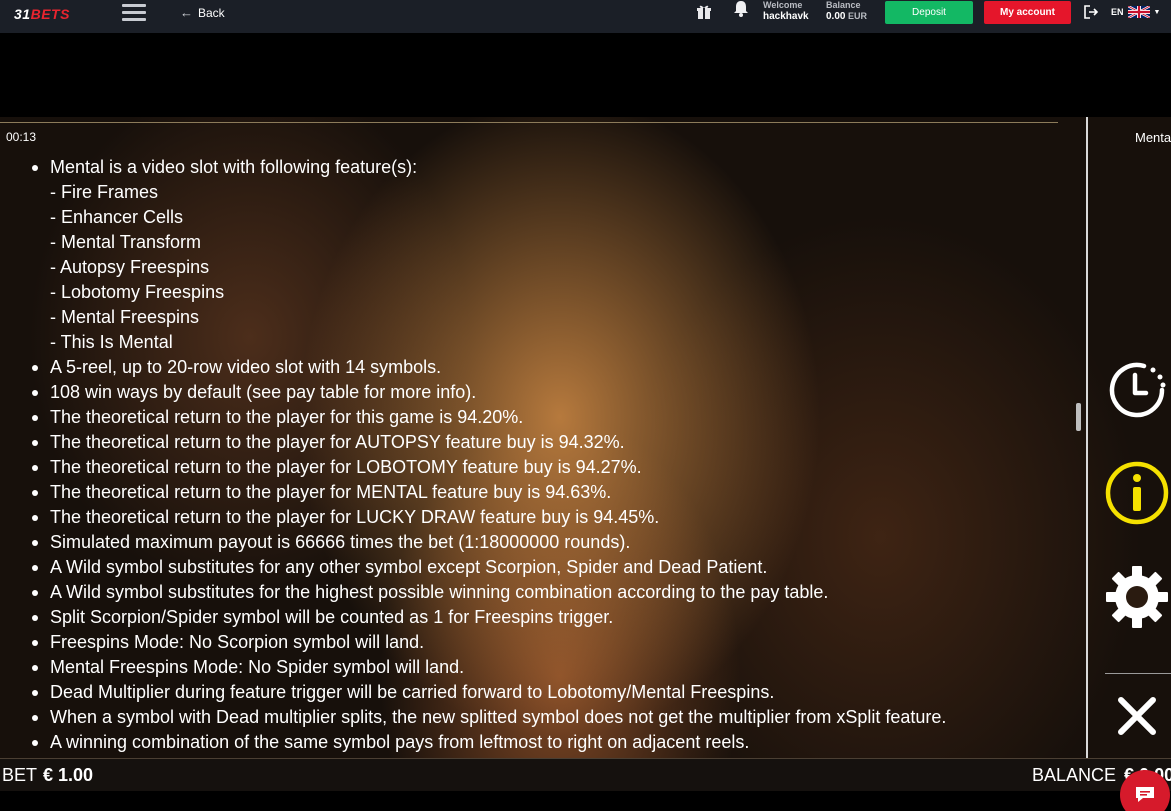  What do you see at coordinates (585, 774) in the screenshot?
I see `bottom-bar: BET€ 1.00 BALANCE€ 0.00` at bounding box center [585, 774].